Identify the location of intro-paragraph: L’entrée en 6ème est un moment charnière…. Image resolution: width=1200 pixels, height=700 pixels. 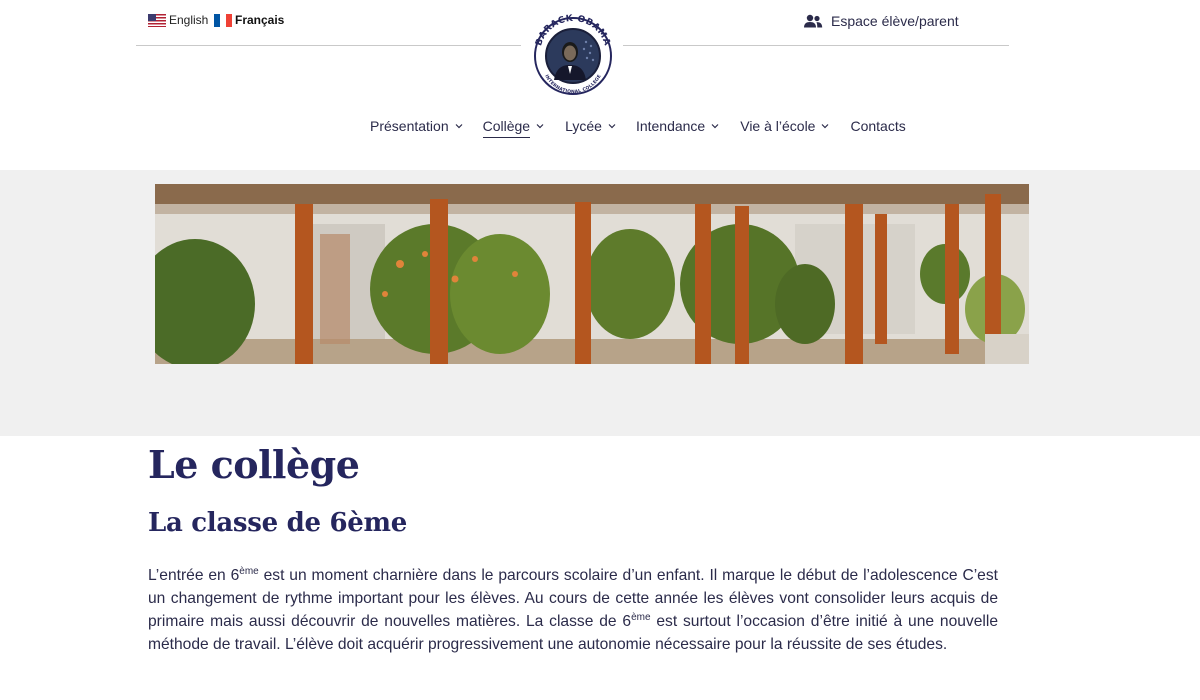
(573, 610).